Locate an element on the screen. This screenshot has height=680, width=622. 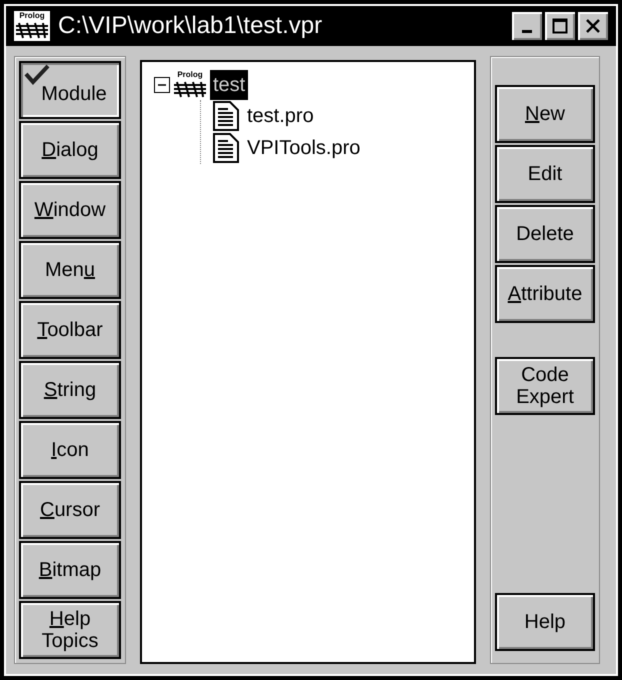
module-type-button: Icon is located at coordinates (70, 450).